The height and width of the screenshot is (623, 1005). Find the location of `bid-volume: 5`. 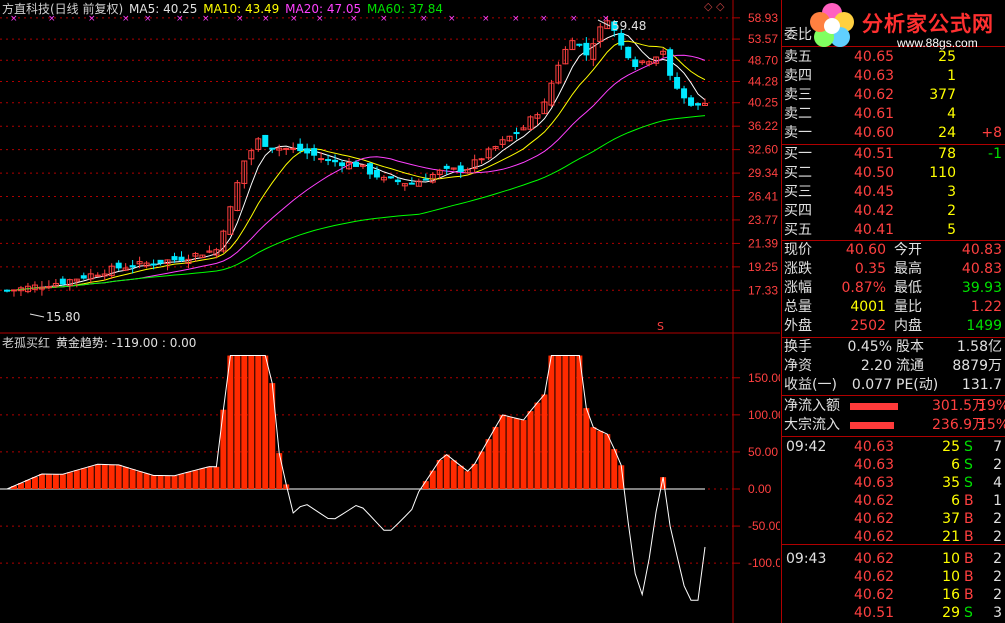

bid-volume: 5 is located at coordinates (951, 230).